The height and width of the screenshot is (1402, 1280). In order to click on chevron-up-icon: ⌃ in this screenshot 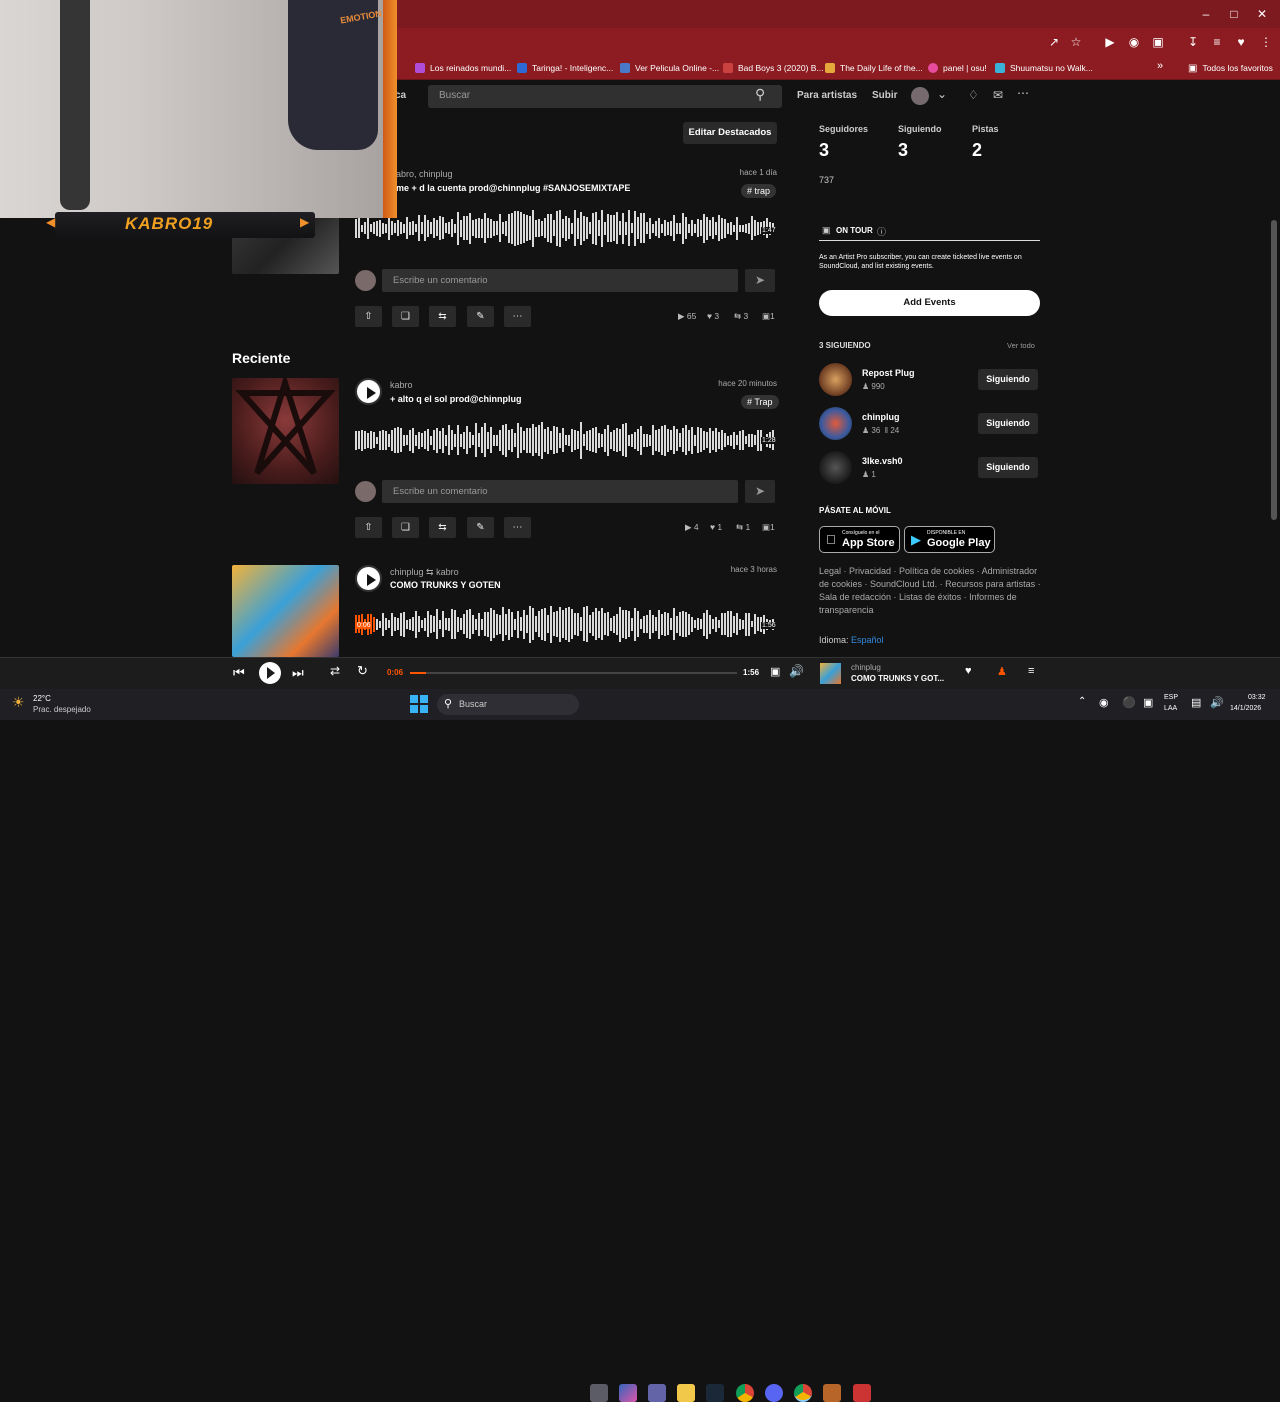, I will do `click(1082, 701)`.